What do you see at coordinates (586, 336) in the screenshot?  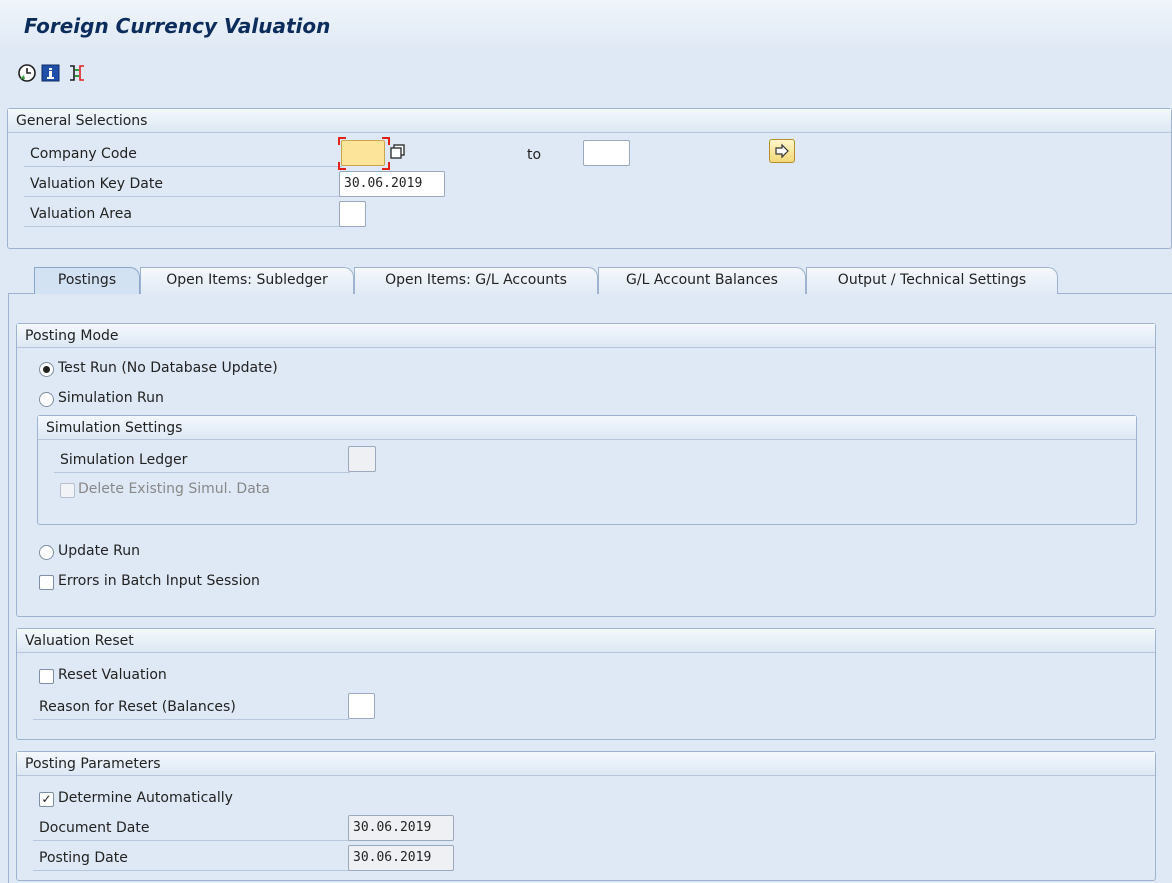 I see `posting-mode-header: Posting Mode` at bounding box center [586, 336].